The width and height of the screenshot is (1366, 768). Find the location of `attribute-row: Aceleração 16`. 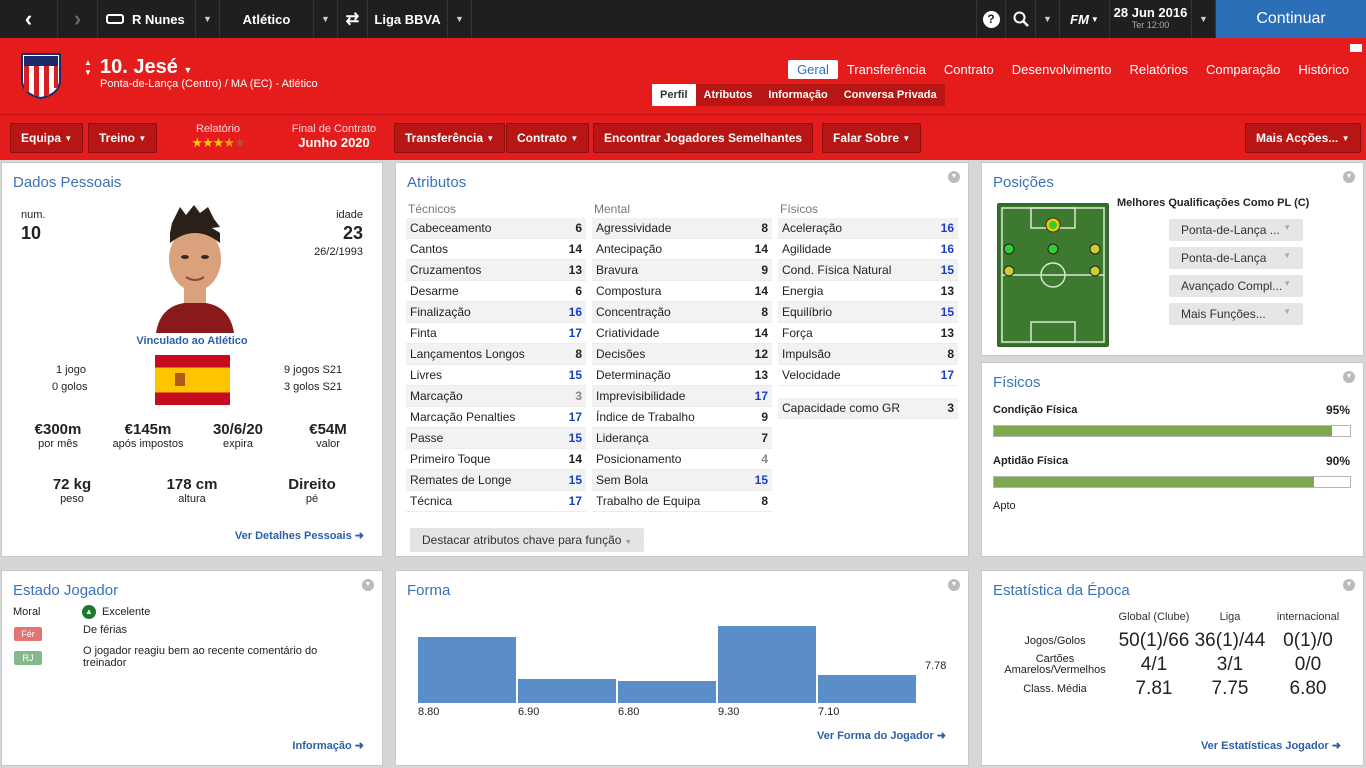

attribute-row: Aceleração 16 is located at coordinates (868, 228).